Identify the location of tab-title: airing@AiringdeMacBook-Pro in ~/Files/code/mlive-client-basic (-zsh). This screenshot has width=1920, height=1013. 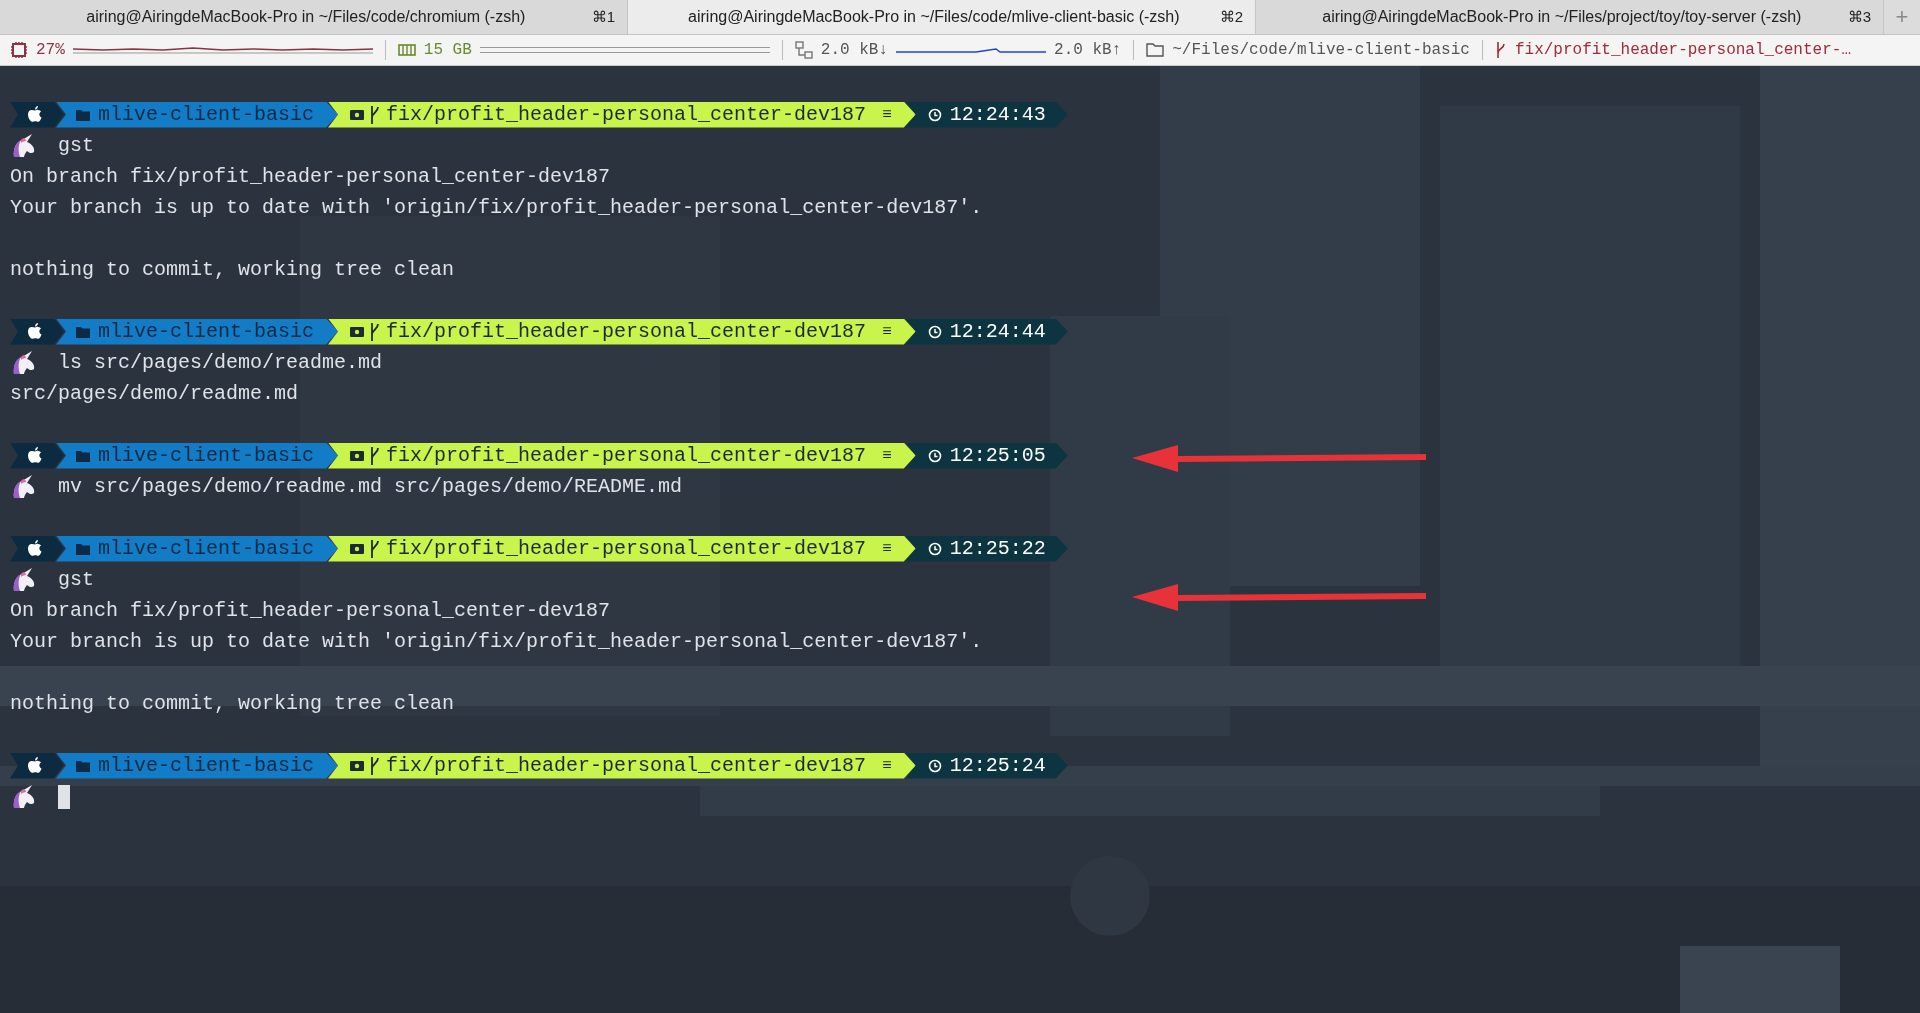
(934, 17).